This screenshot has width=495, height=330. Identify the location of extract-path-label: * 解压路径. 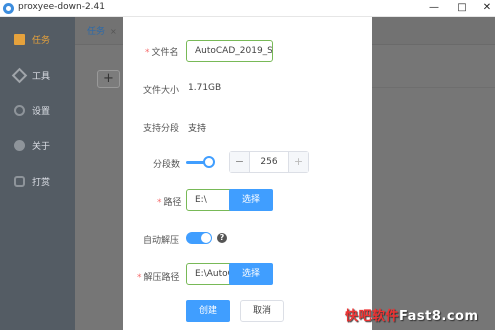
(158, 278).